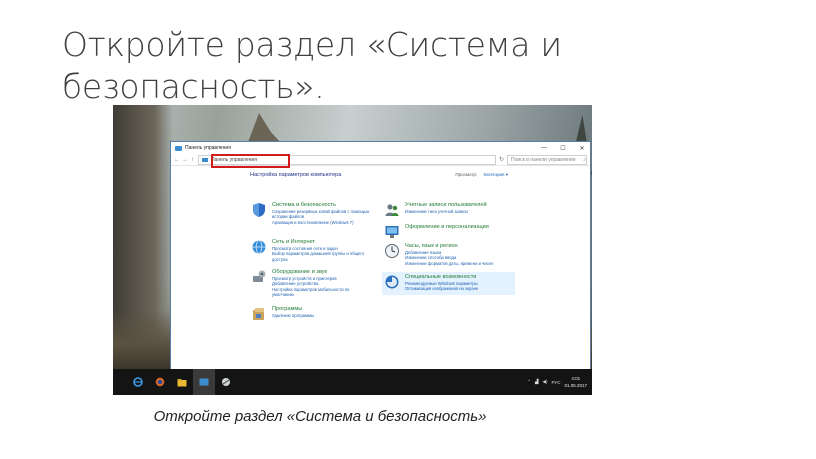 The height and width of the screenshot is (459, 816). I want to click on start-button, so click(120, 382).